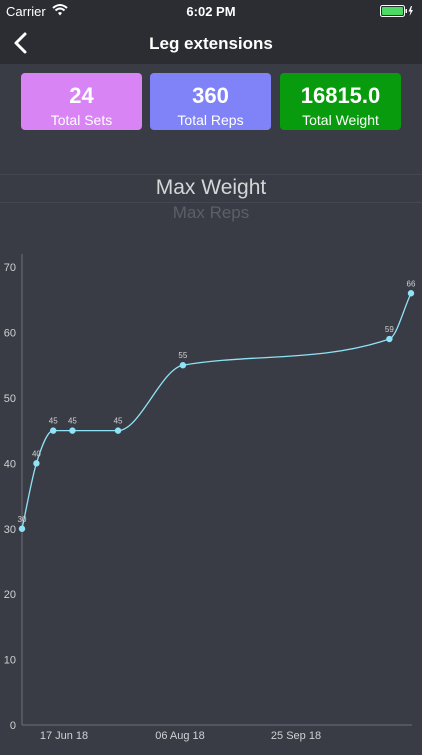 The height and width of the screenshot is (755, 422). Describe the element at coordinates (296, 736) in the screenshot. I see `x-tick-label: 25 Sep 18` at that location.